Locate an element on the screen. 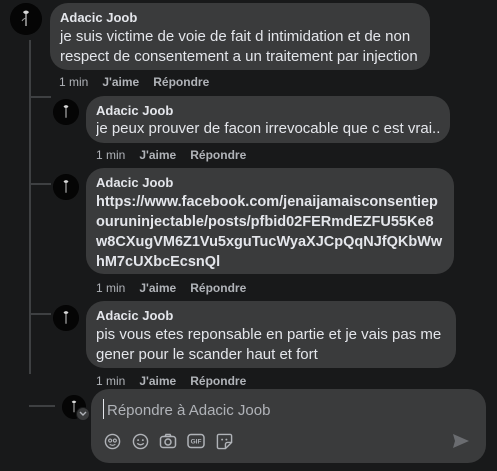 Image resolution: width=497 pixels, height=471 pixels. composer-toolbar: GIF is located at coordinates (168, 441).